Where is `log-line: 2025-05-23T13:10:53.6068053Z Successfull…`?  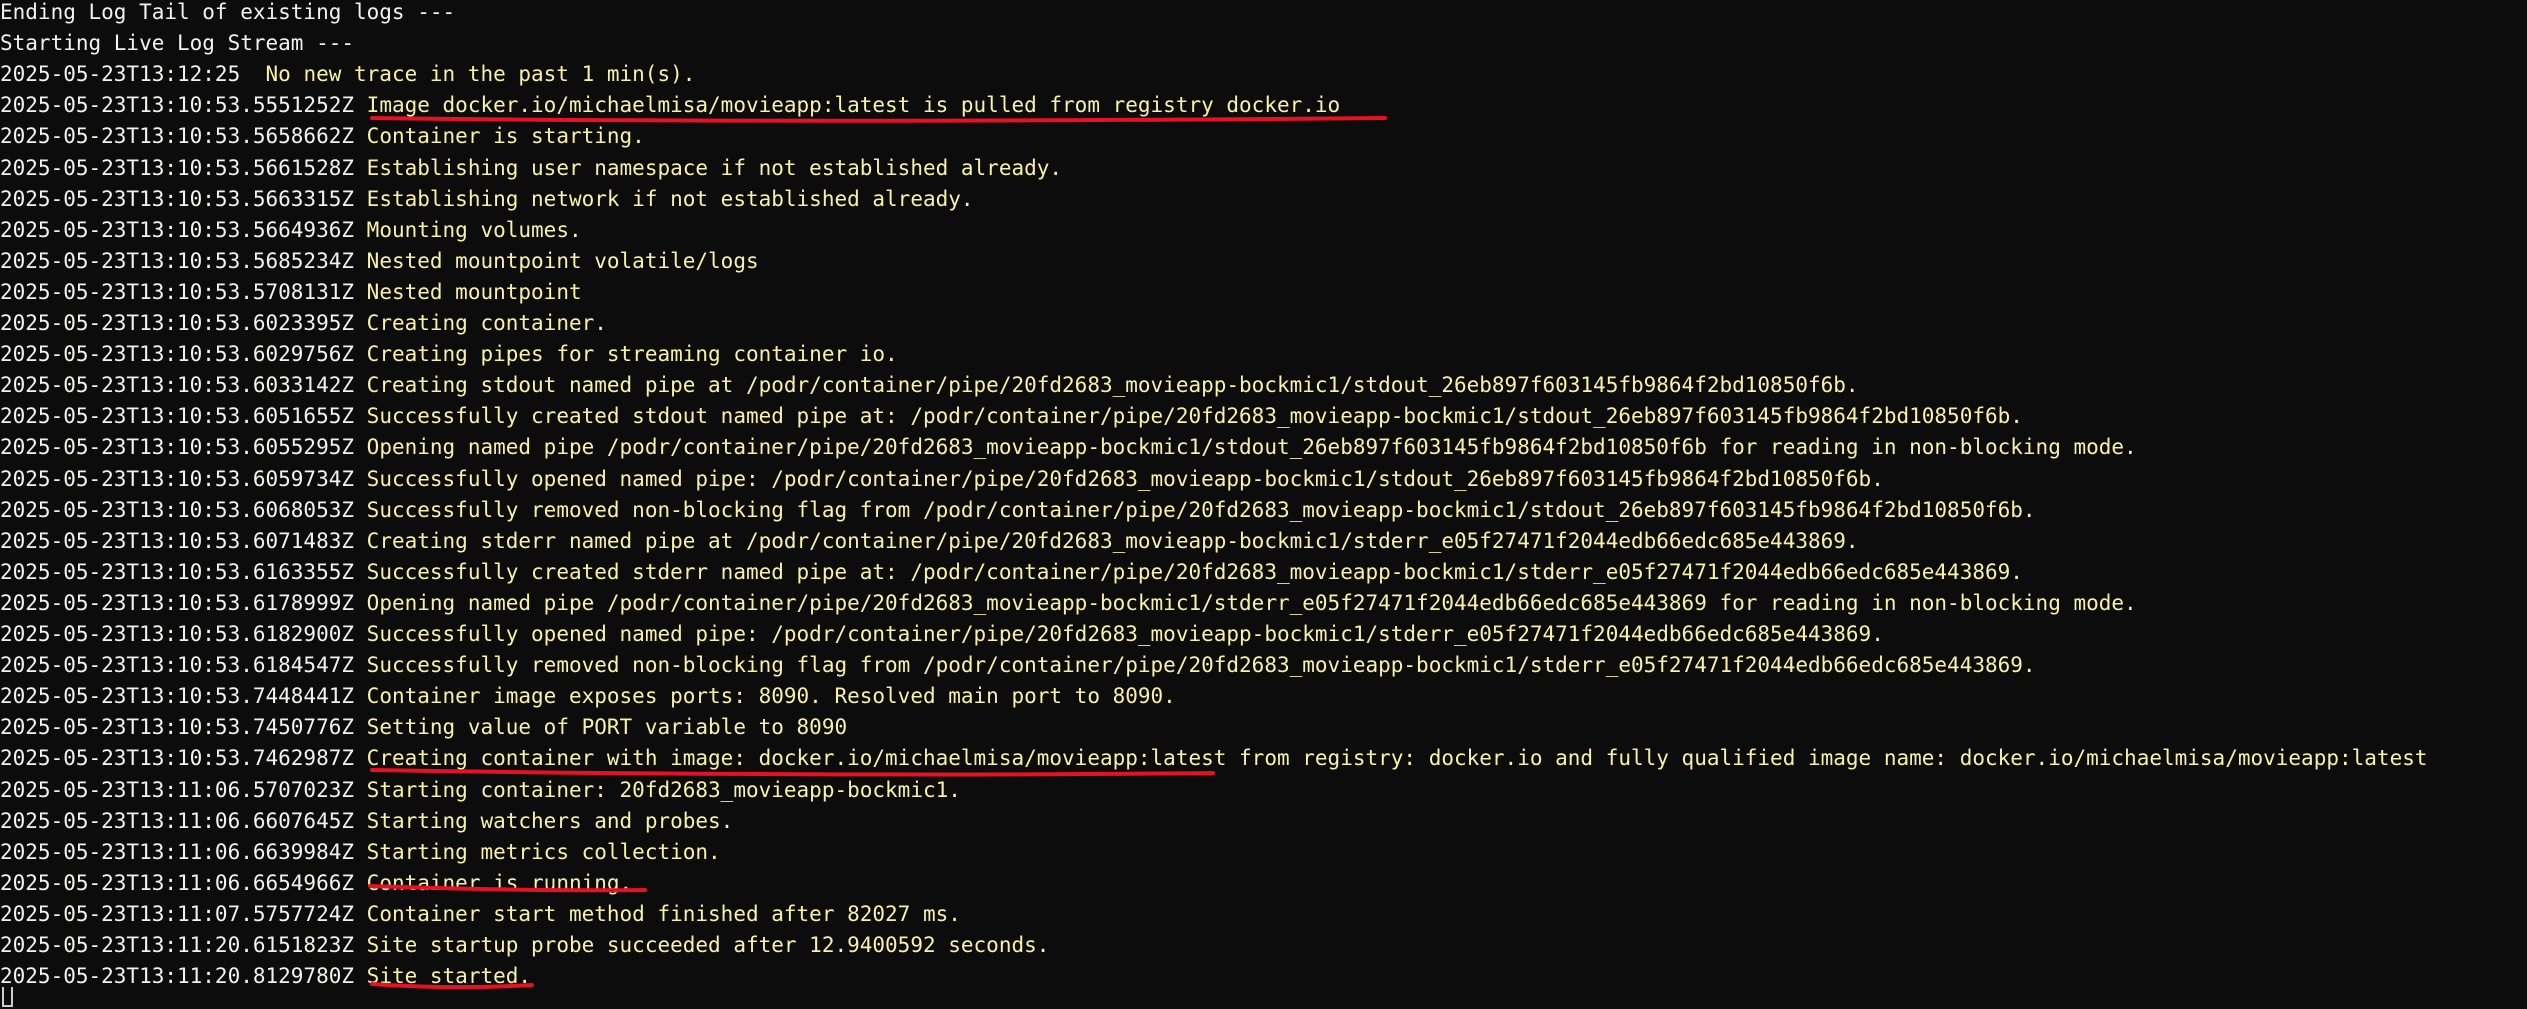 log-line: 2025-05-23T13:10:53.6068053Z Successfull… is located at coordinates (1263, 510).